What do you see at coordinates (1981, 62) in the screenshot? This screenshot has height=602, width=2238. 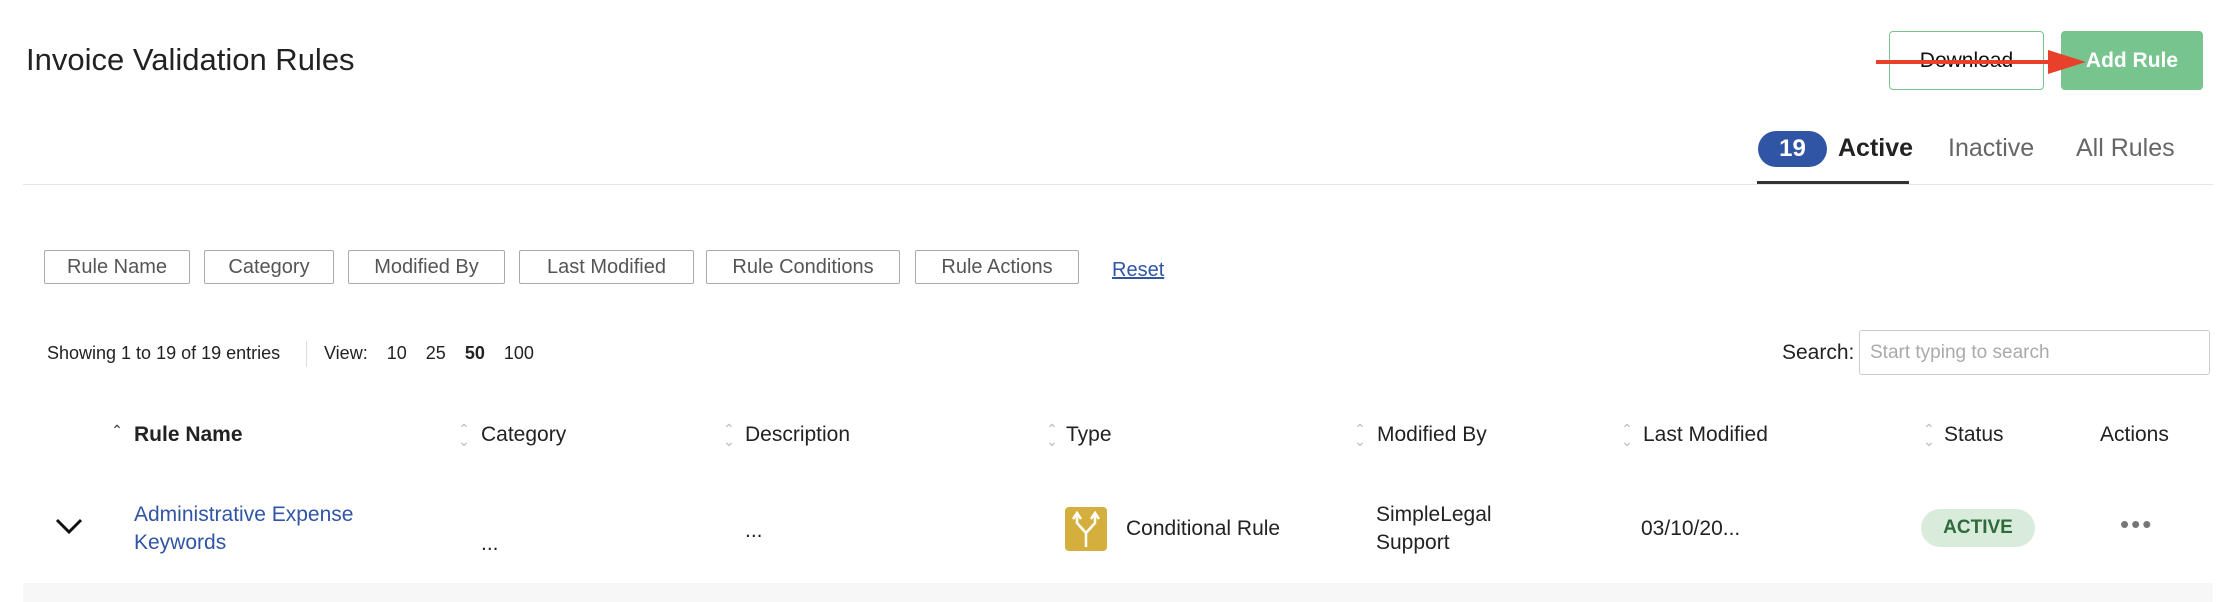 I see `annotation-arrow-icon` at bounding box center [1981, 62].